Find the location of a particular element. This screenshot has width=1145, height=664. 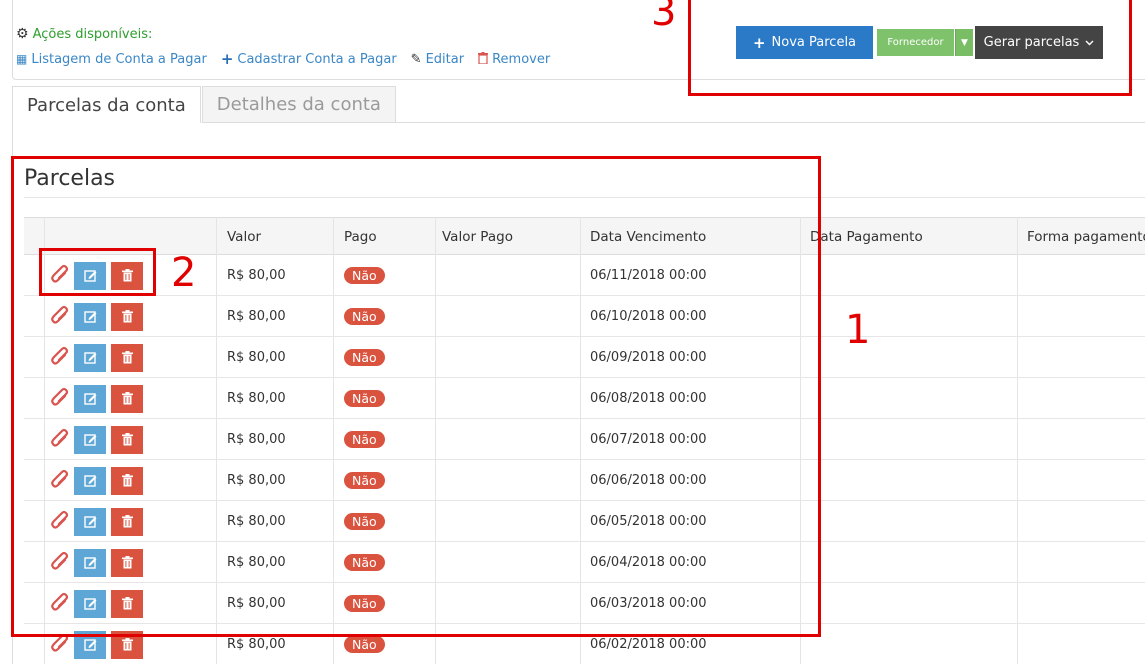

listagem-link: ▦ Listagem de Conta a Pagar is located at coordinates (111, 59).